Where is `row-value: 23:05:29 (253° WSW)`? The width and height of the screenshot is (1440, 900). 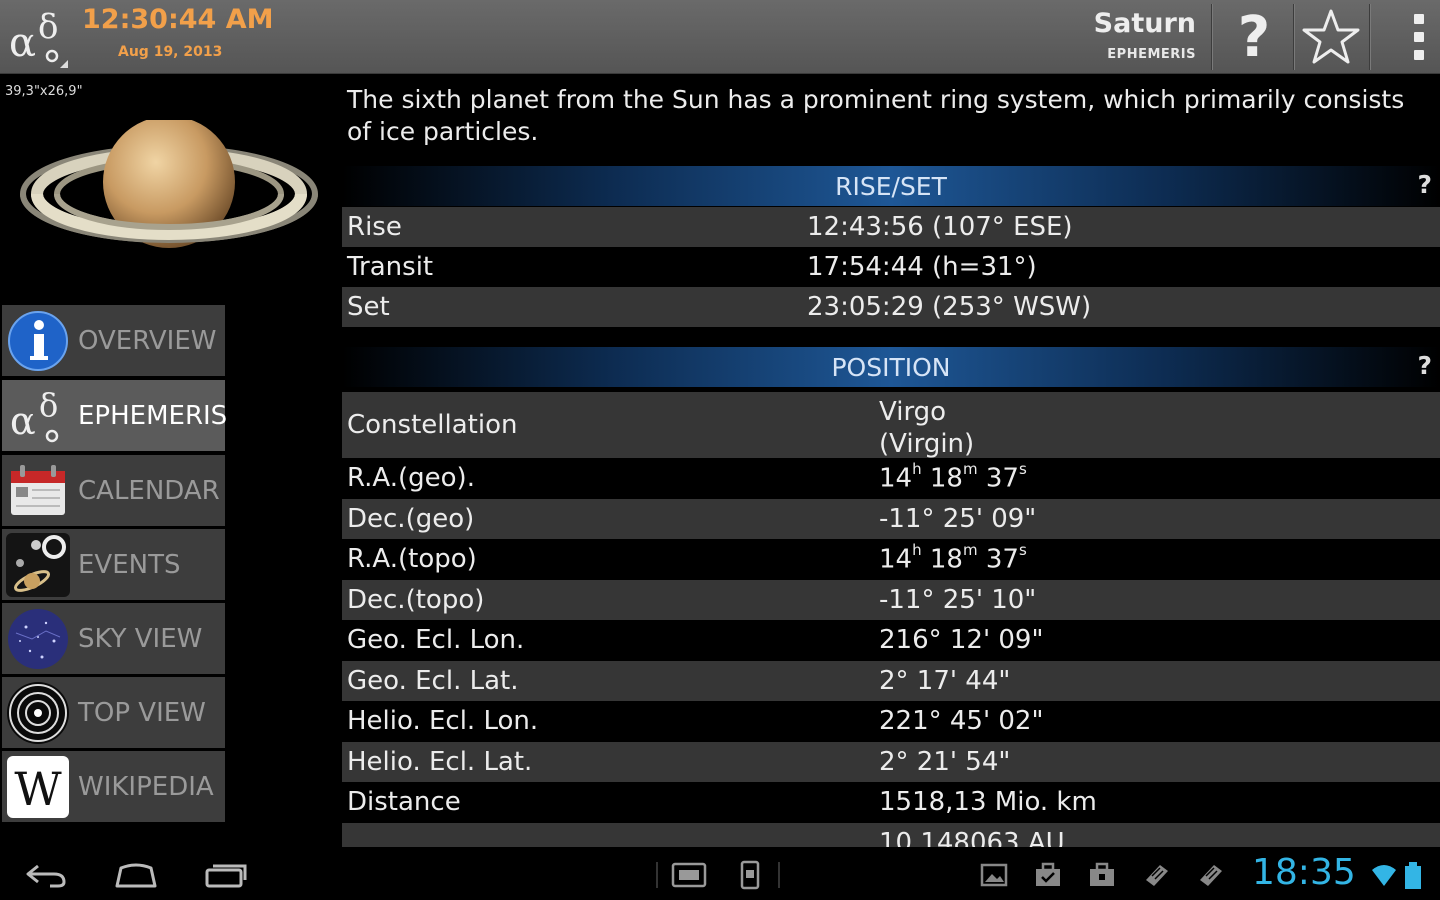 row-value: 23:05:29 (253° WSW) is located at coordinates (949, 307).